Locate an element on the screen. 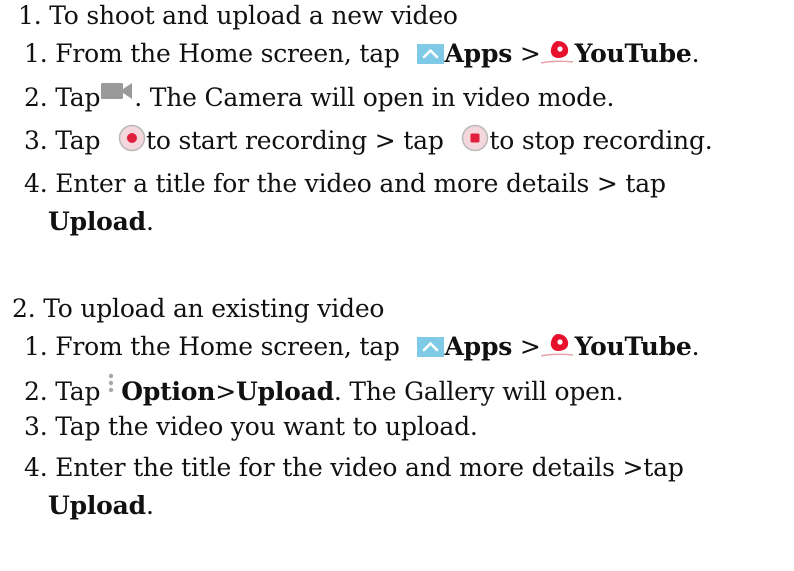 This screenshot has width=794, height=571. section-2-heading: 2. To upload an existing video is located at coordinates (198, 308).